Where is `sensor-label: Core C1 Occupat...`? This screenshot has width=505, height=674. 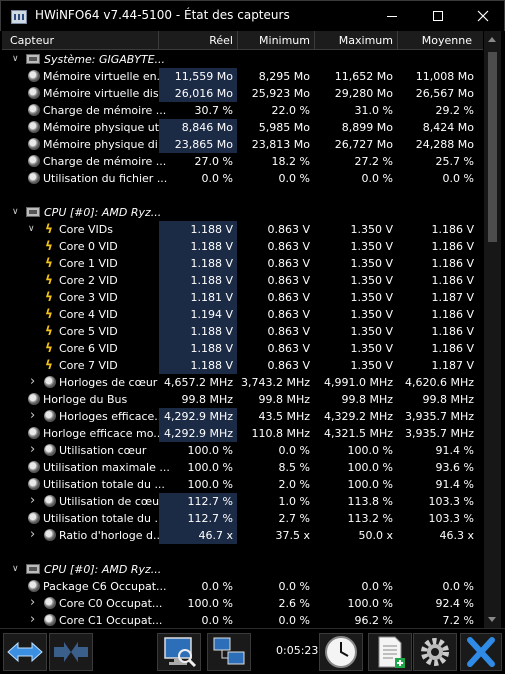 sensor-label: Core C1 Occupat... is located at coordinates (111, 620).